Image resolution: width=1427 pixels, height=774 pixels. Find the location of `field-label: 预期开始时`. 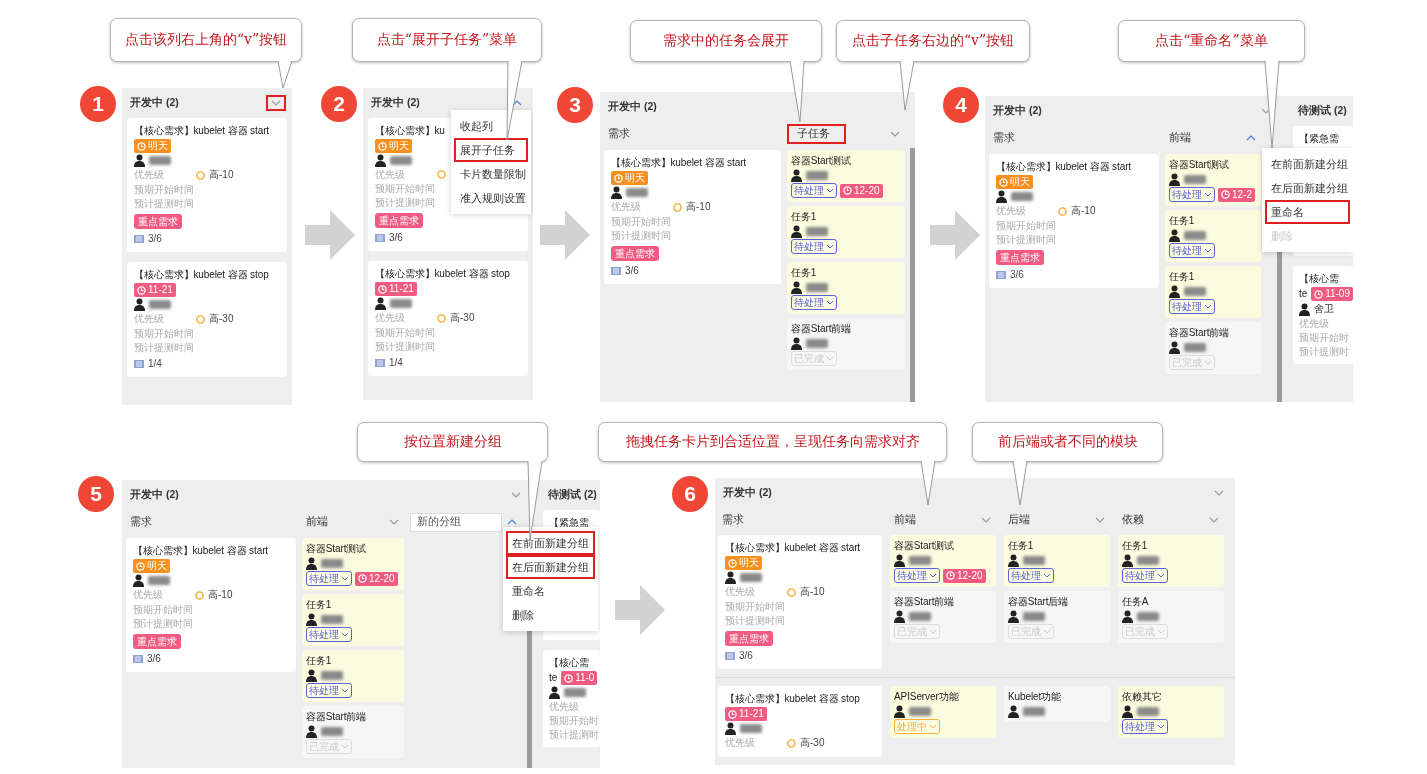

field-label: 预期开始时 is located at coordinates (574, 720).